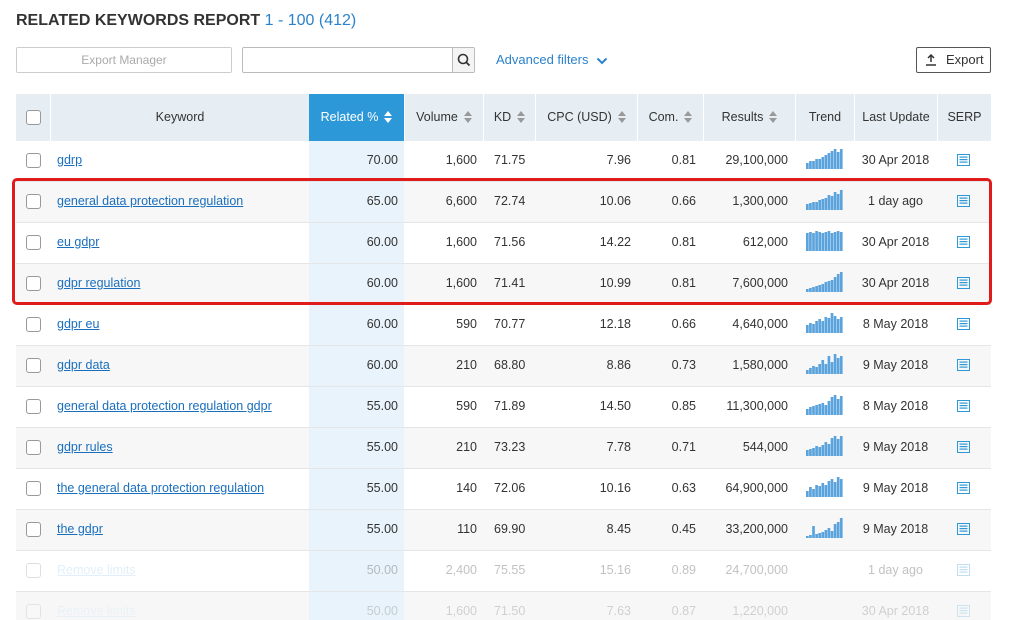  Describe the element at coordinates (83, 365) in the screenshot. I see `keyword-link: gdpr data` at that location.